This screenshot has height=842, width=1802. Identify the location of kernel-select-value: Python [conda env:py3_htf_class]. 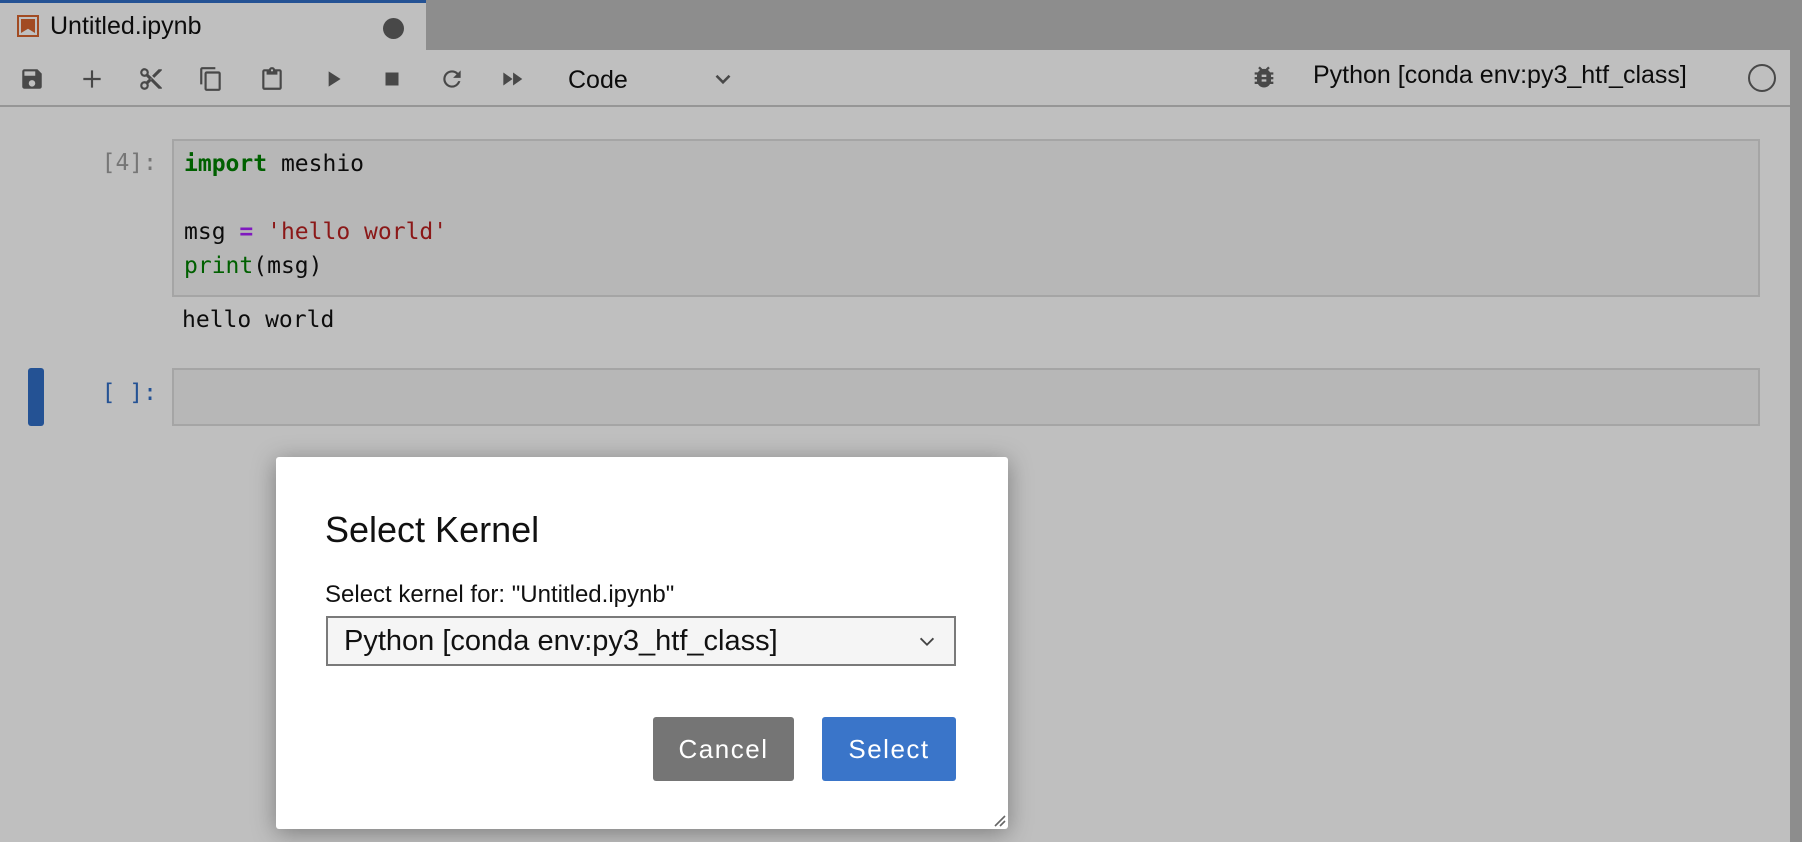
(561, 641).